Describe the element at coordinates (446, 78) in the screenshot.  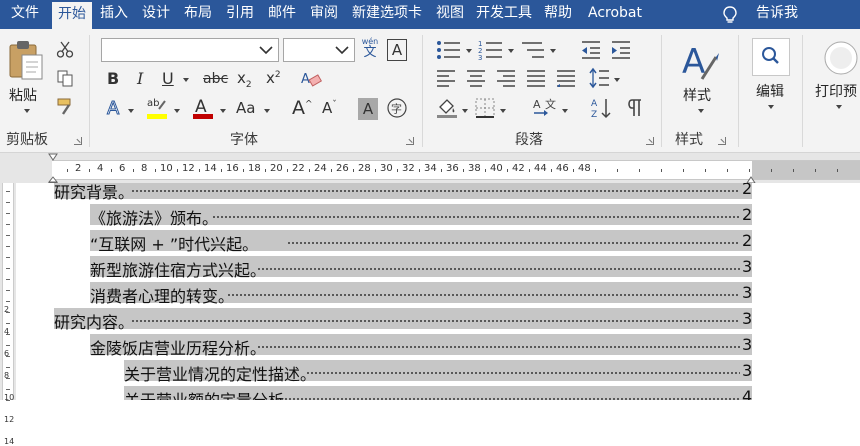
I see `align-left-icon` at that location.